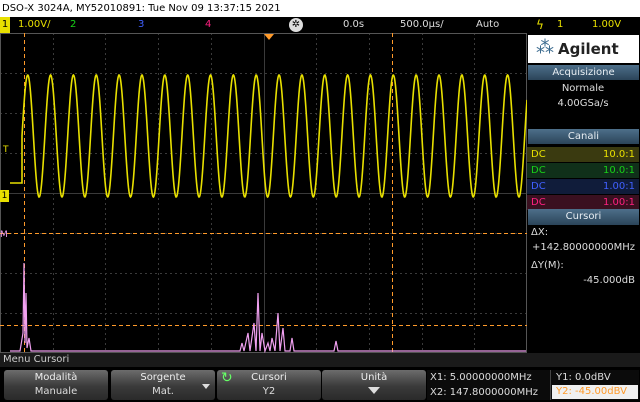 The image size is (640, 402). What do you see at coordinates (4, 196) in the screenshot?
I see `channel-1-ground-marker: 1` at bounding box center [4, 196].